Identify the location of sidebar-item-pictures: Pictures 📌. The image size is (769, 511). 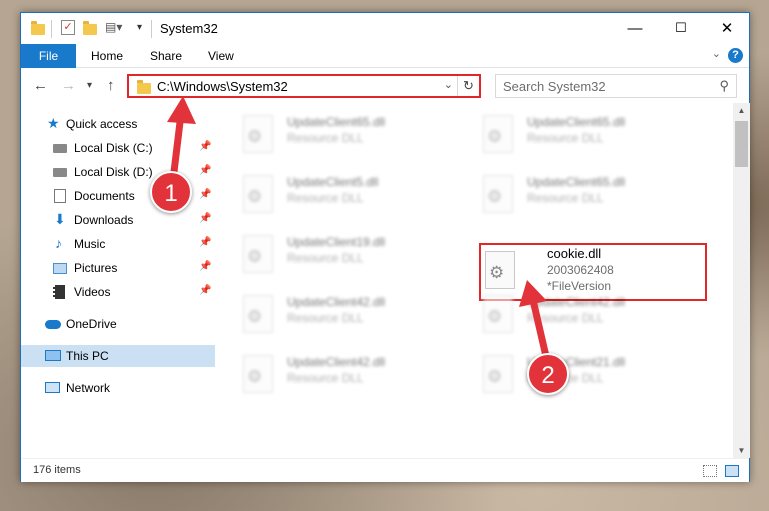
(118, 268).